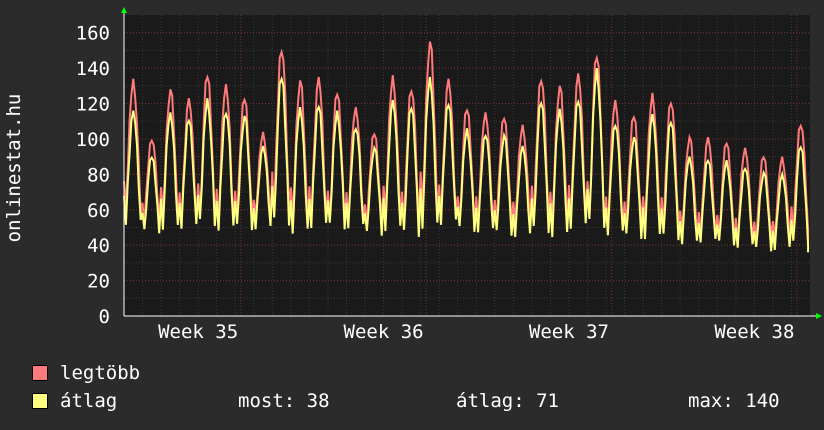 The image size is (824, 430). What do you see at coordinates (40, 373) in the screenshot?
I see `legend-swatch-max` at bounding box center [40, 373].